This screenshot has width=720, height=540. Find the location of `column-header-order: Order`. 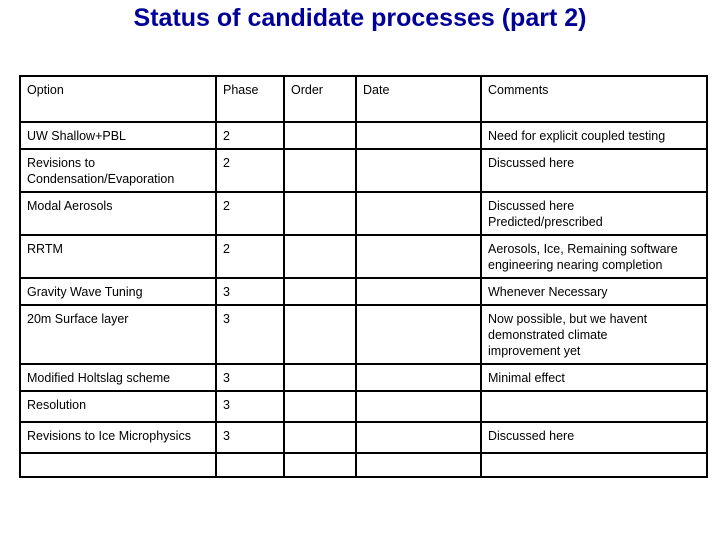

column-header-order: Order is located at coordinates (320, 99).